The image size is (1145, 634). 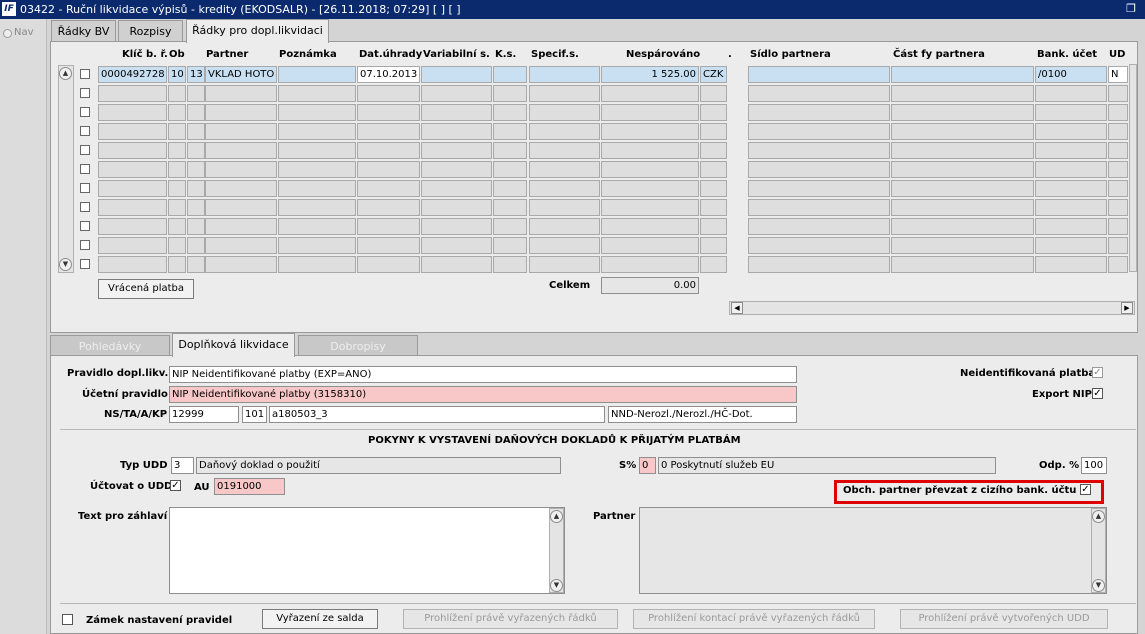 I want to click on tab-radky-bv: Řádky BV, so click(x=83, y=31).